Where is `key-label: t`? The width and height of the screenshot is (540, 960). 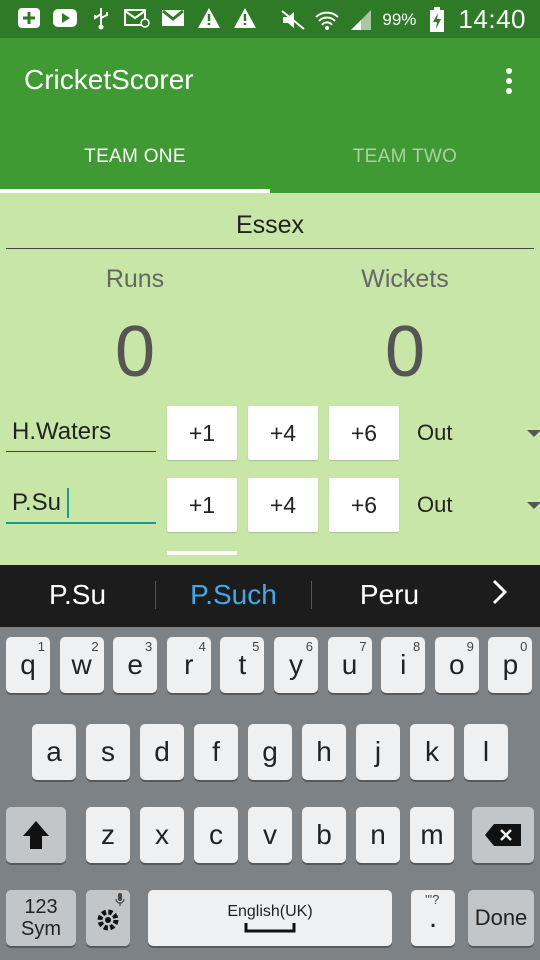
key-label: t is located at coordinates (242, 664).